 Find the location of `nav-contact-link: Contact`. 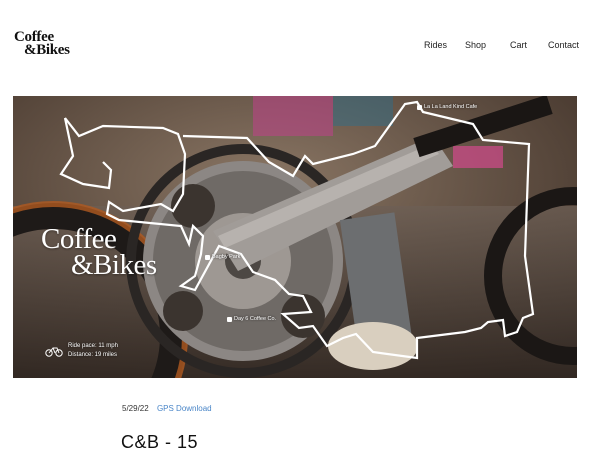

nav-contact-link: Contact is located at coordinates (563, 45).